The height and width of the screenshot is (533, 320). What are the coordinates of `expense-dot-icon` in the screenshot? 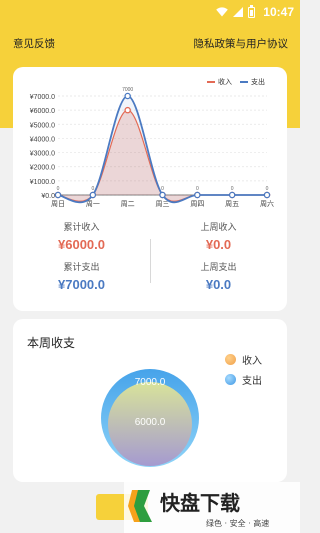 It's located at (230, 379).